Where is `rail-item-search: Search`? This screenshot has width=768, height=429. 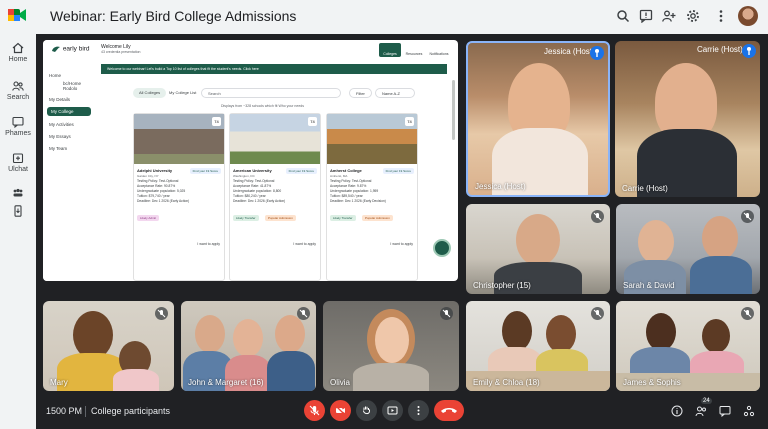
rail-item-search: Search is located at coordinates (18, 90).